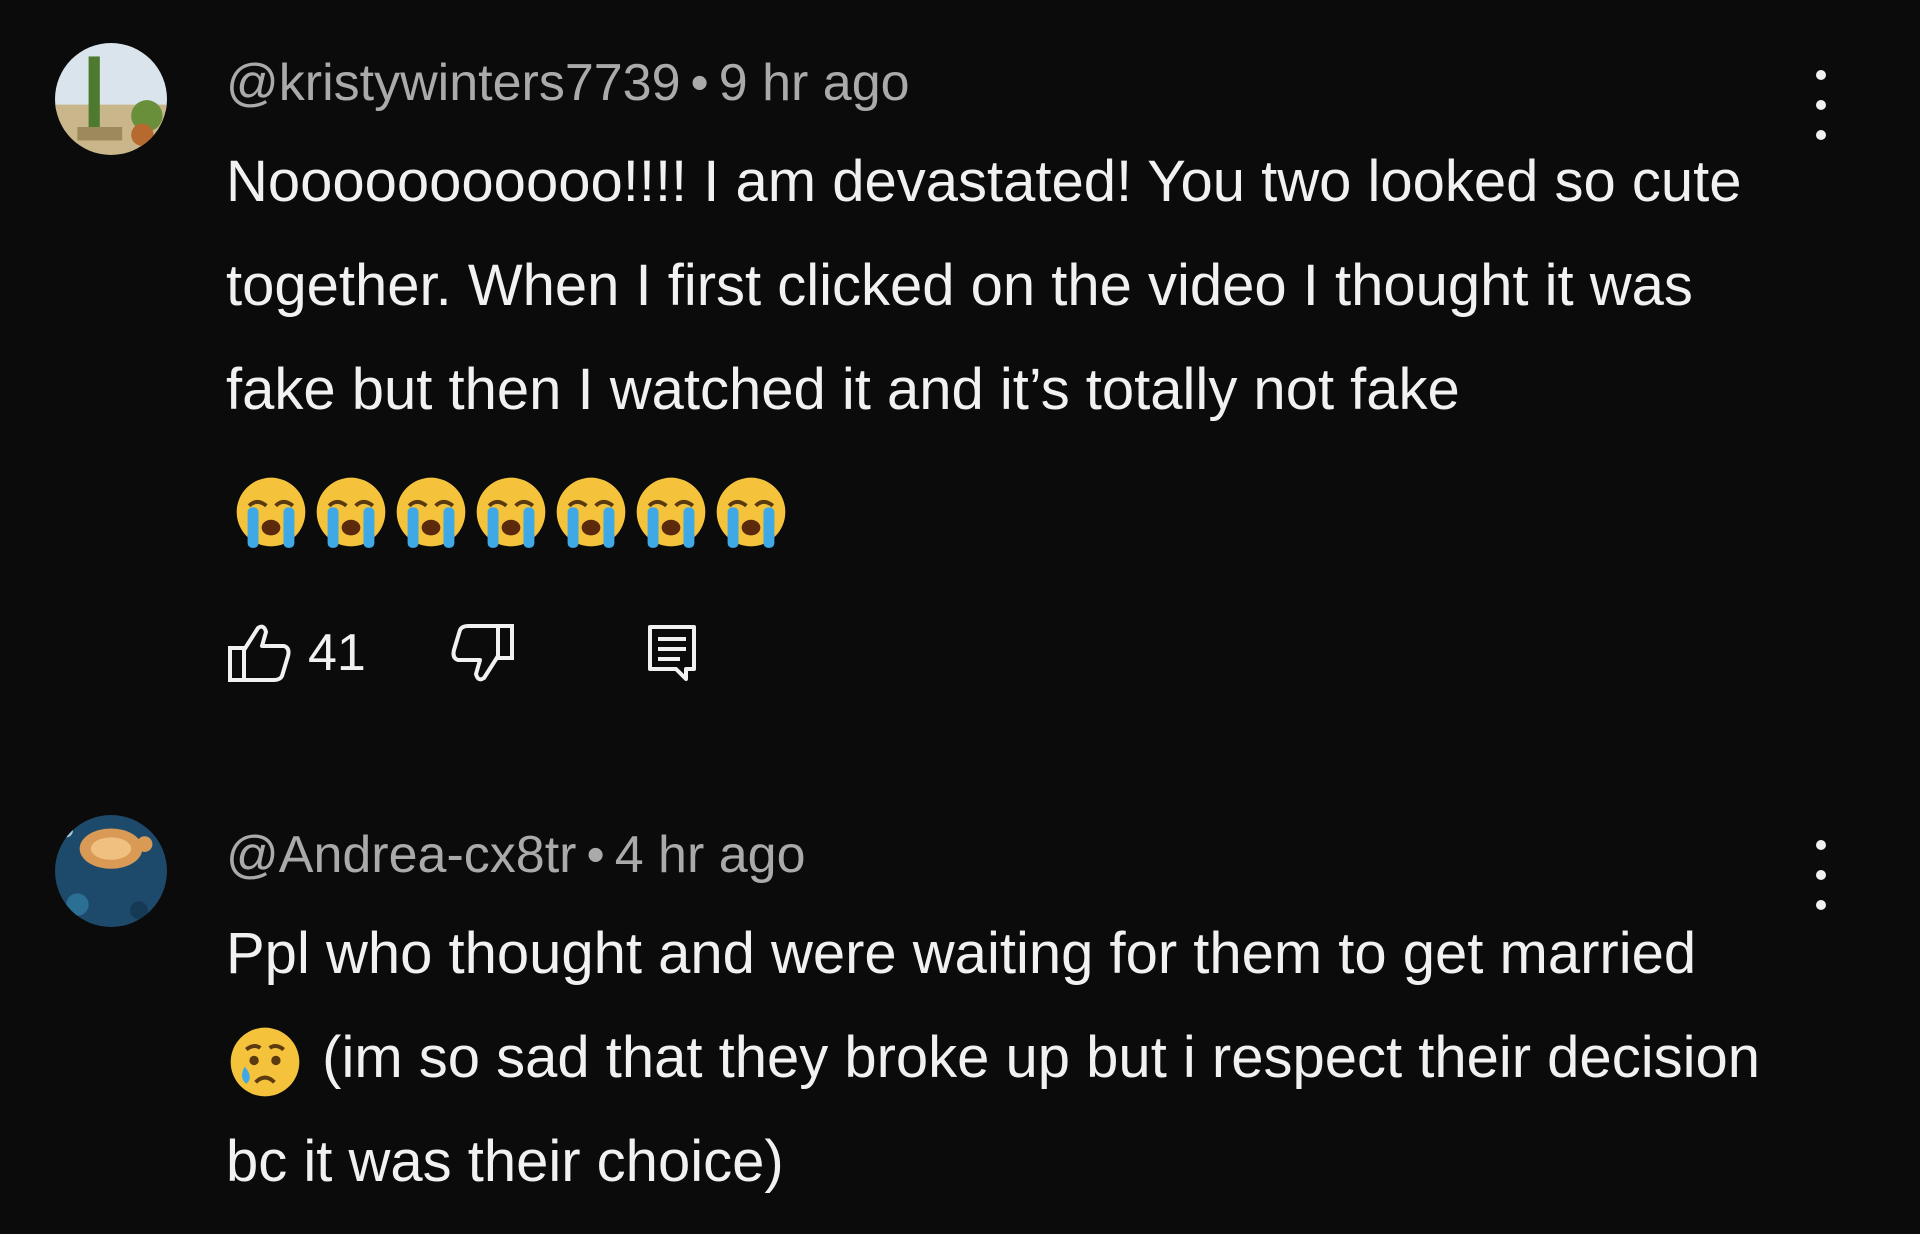 This screenshot has height=1234, width=1920. What do you see at coordinates (259, 653) in the screenshot?
I see `thumb-up-icon` at bounding box center [259, 653].